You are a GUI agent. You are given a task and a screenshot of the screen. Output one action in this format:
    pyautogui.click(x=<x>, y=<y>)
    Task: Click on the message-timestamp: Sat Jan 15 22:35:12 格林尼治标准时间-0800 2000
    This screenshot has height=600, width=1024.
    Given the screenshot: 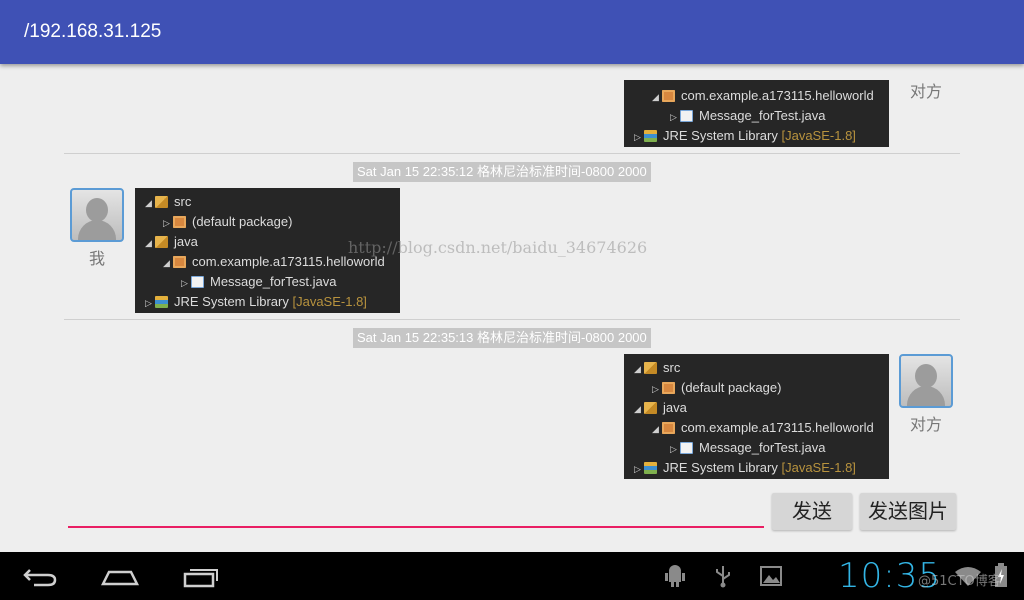 What is the action you would take?
    pyautogui.click(x=502, y=172)
    